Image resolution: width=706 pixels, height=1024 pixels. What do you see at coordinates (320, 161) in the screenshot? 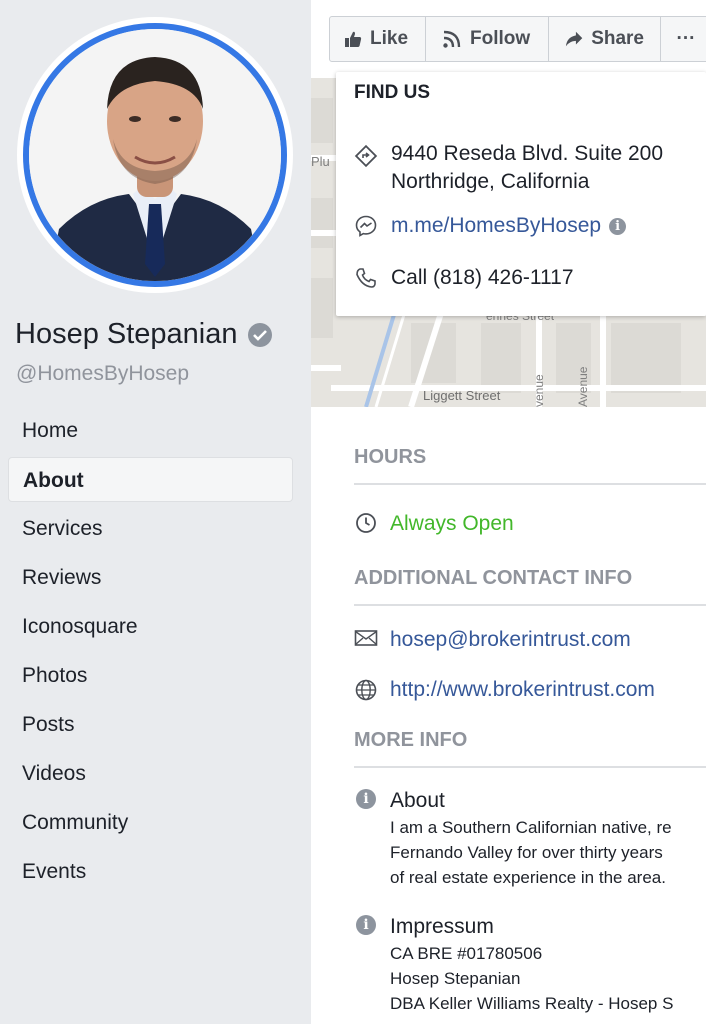
I see `map-label-plu: Plu` at bounding box center [320, 161].